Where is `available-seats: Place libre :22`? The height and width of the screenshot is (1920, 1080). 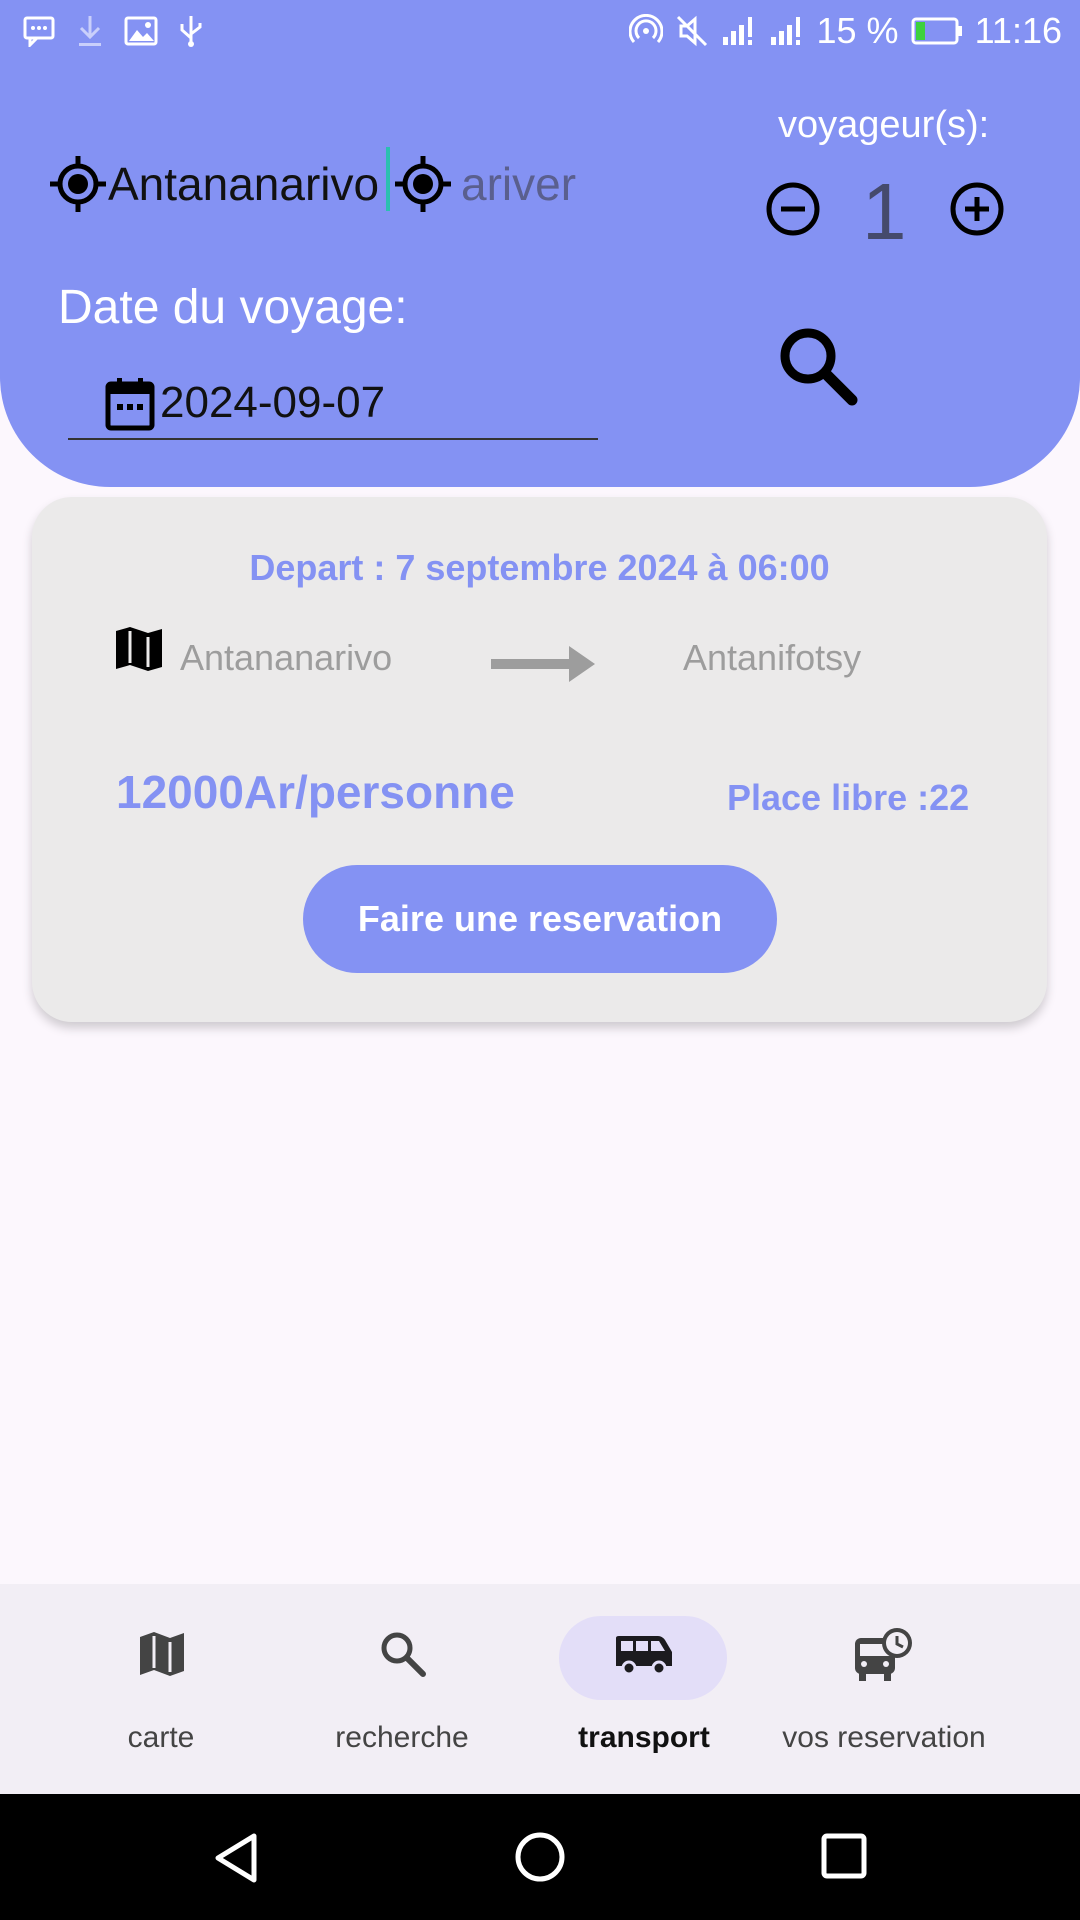 available-seats: Place libre :22 is located at coordinates (848, 797).